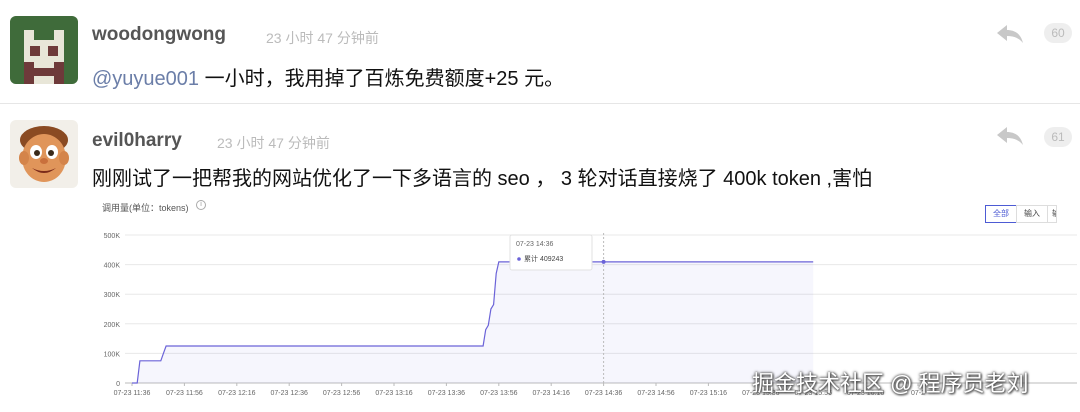 The height and width of the screenshot is (412, 1080). What do you see at coordinates (289, 393) in the screenshot?
I see `x-tick-label: 07-23 12:36` at bounding box center [289, 393].